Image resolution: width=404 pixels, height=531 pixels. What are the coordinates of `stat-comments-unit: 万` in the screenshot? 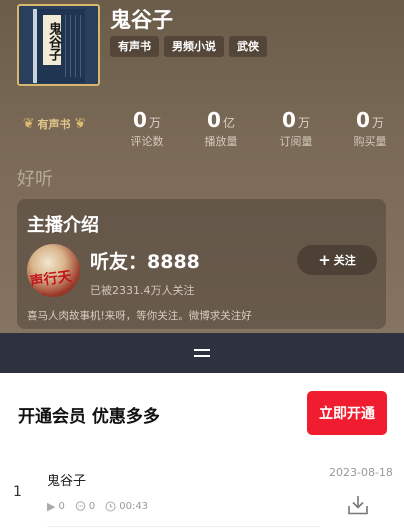 It's located at (154, 123).